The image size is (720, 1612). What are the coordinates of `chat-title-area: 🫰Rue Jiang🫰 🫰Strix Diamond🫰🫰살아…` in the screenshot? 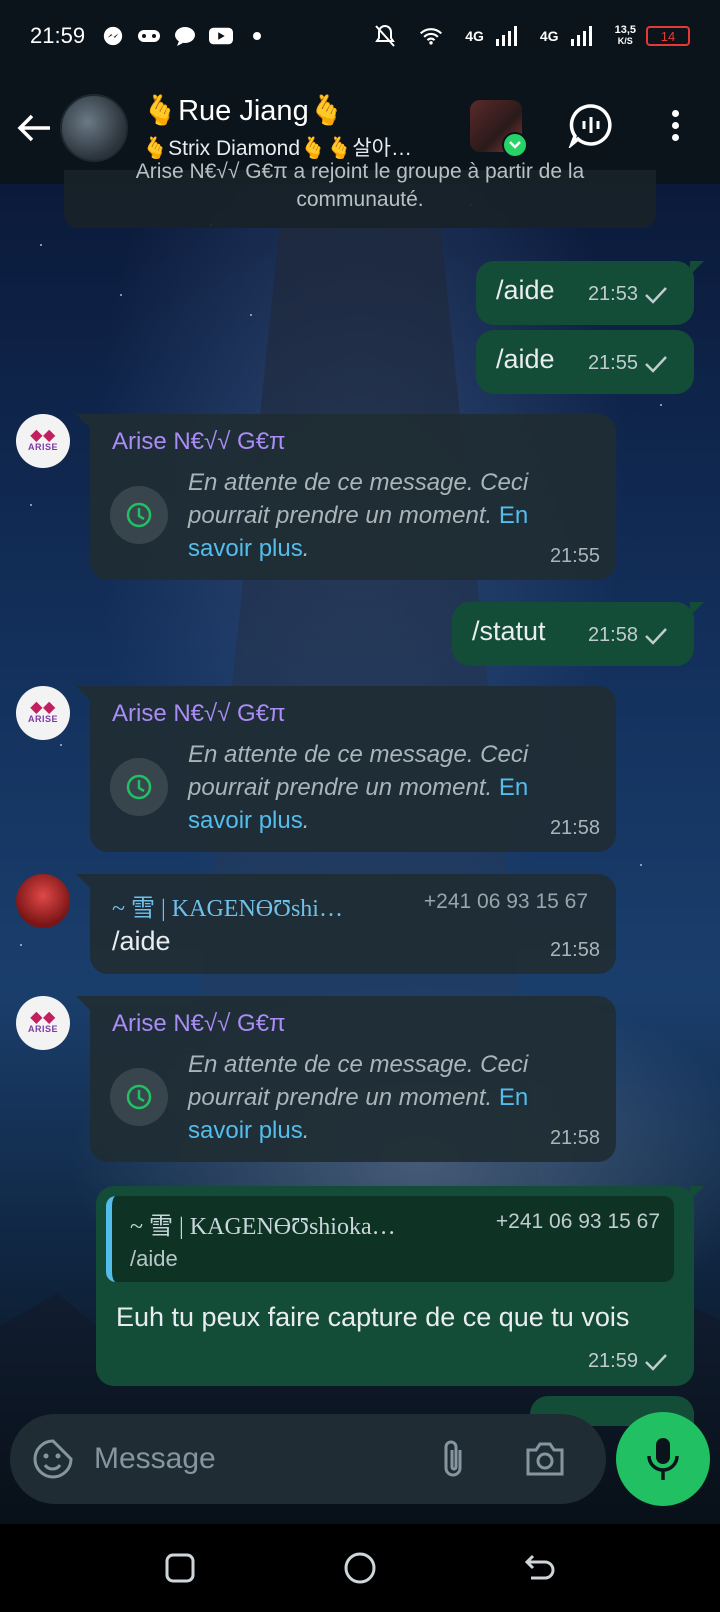 It's located at (292, 128).